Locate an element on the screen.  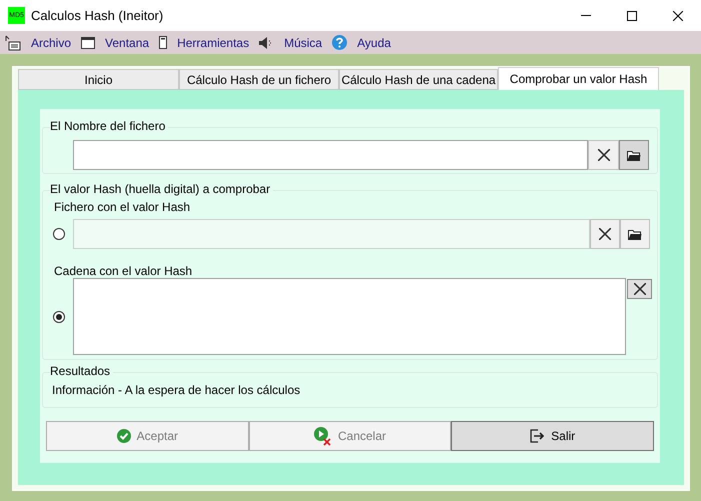
file-name-field is located at coordinates (330, 155).